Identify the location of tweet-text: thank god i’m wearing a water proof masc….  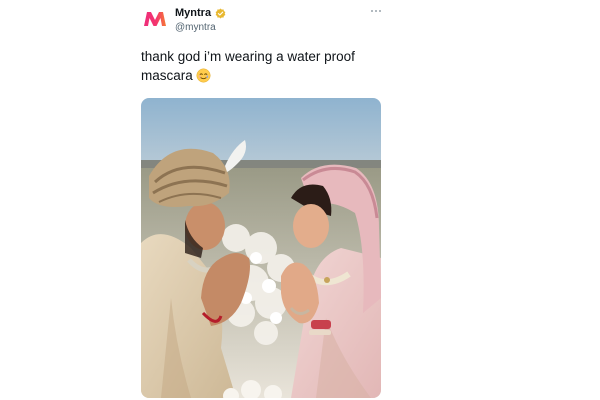
(266, 67).